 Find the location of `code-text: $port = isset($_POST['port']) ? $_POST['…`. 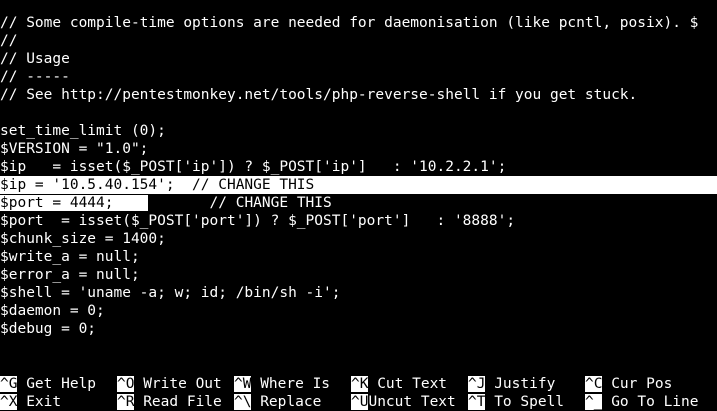

code-text: $port = isset($_POST['port']) ? $_POST['… is located at coordinates (258, 221).